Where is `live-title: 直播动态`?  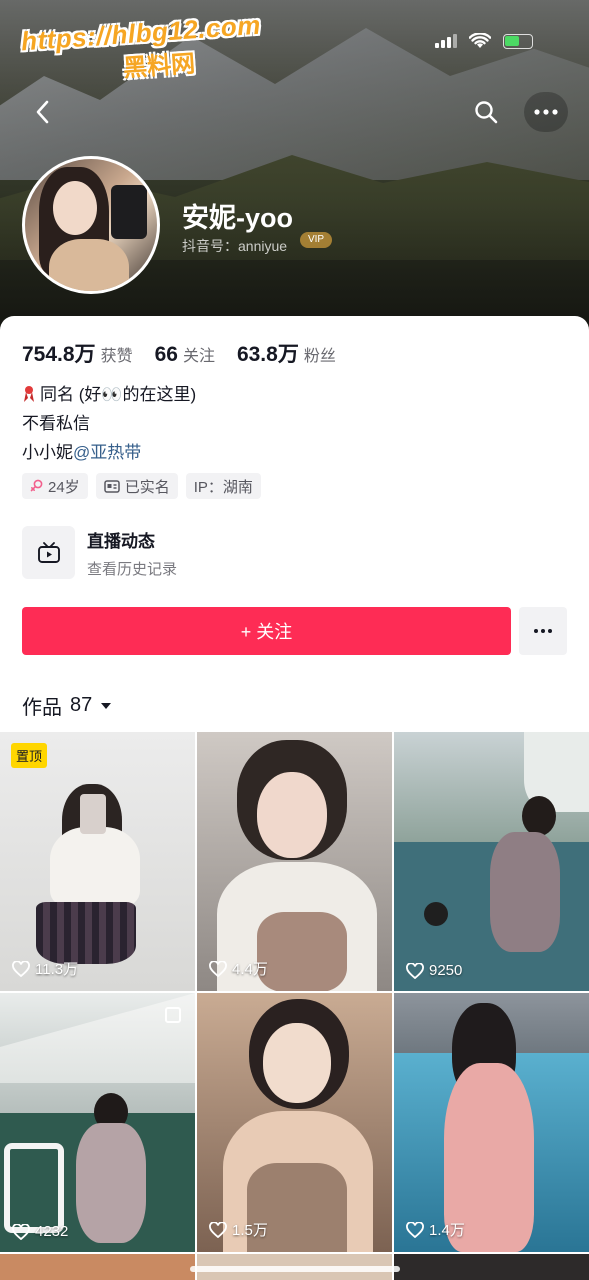
live-title: 直播动态 is located at coordinates (121, 541).